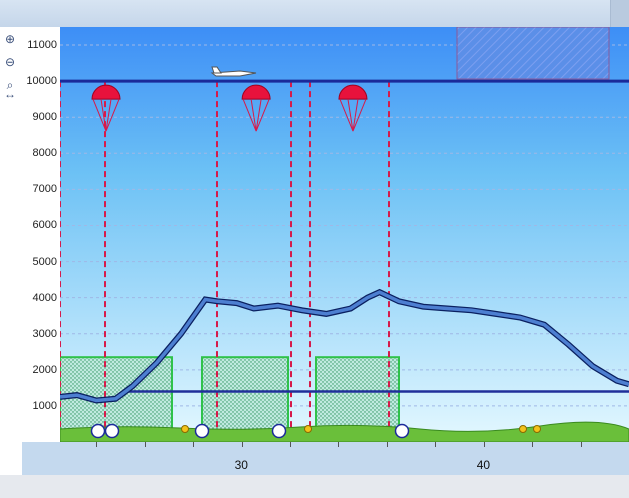 This screenshot has width=629, height=498. Describe the element at coordinates (533, 53) in the screenshot. I see `restricted-airspace-zone` at that location.